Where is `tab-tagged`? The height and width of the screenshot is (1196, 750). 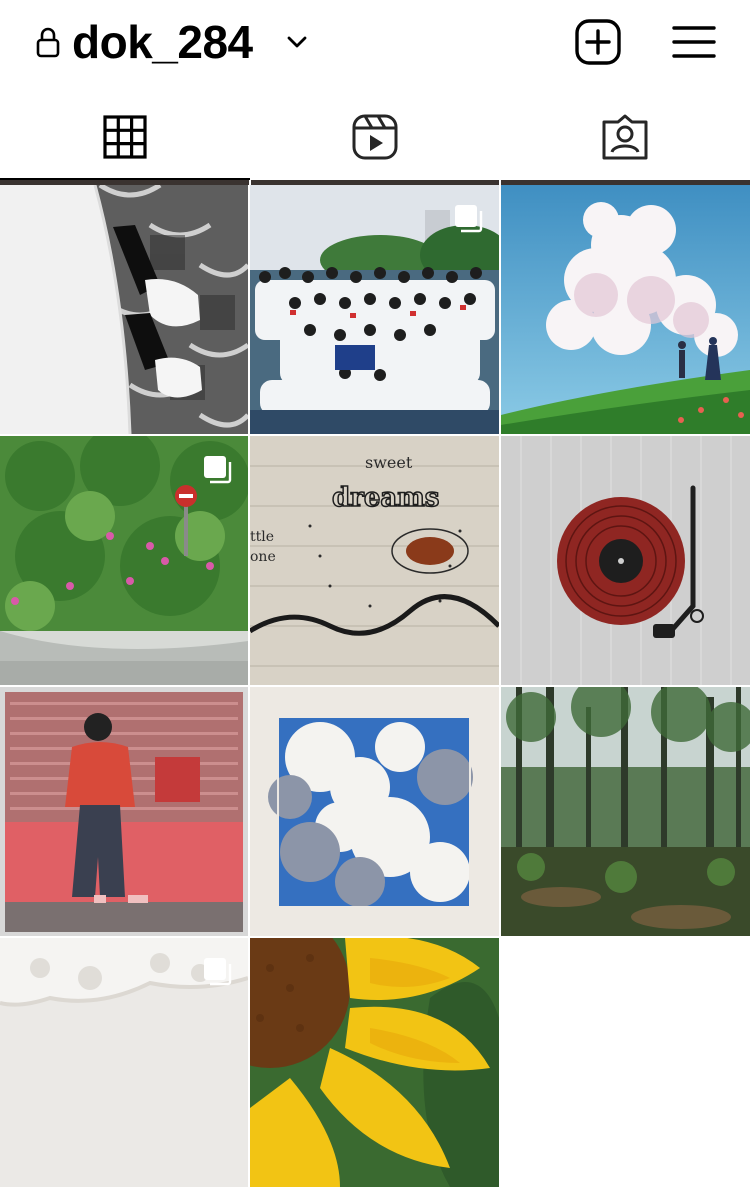 tab-tagged is located at coordinates (625, 134).